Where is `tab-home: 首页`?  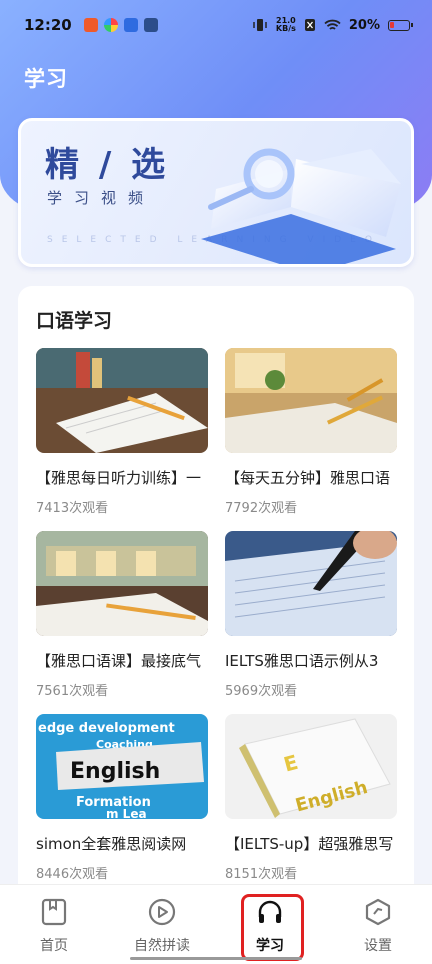 tab-home: 首页 is located at coordinates (54, 924).